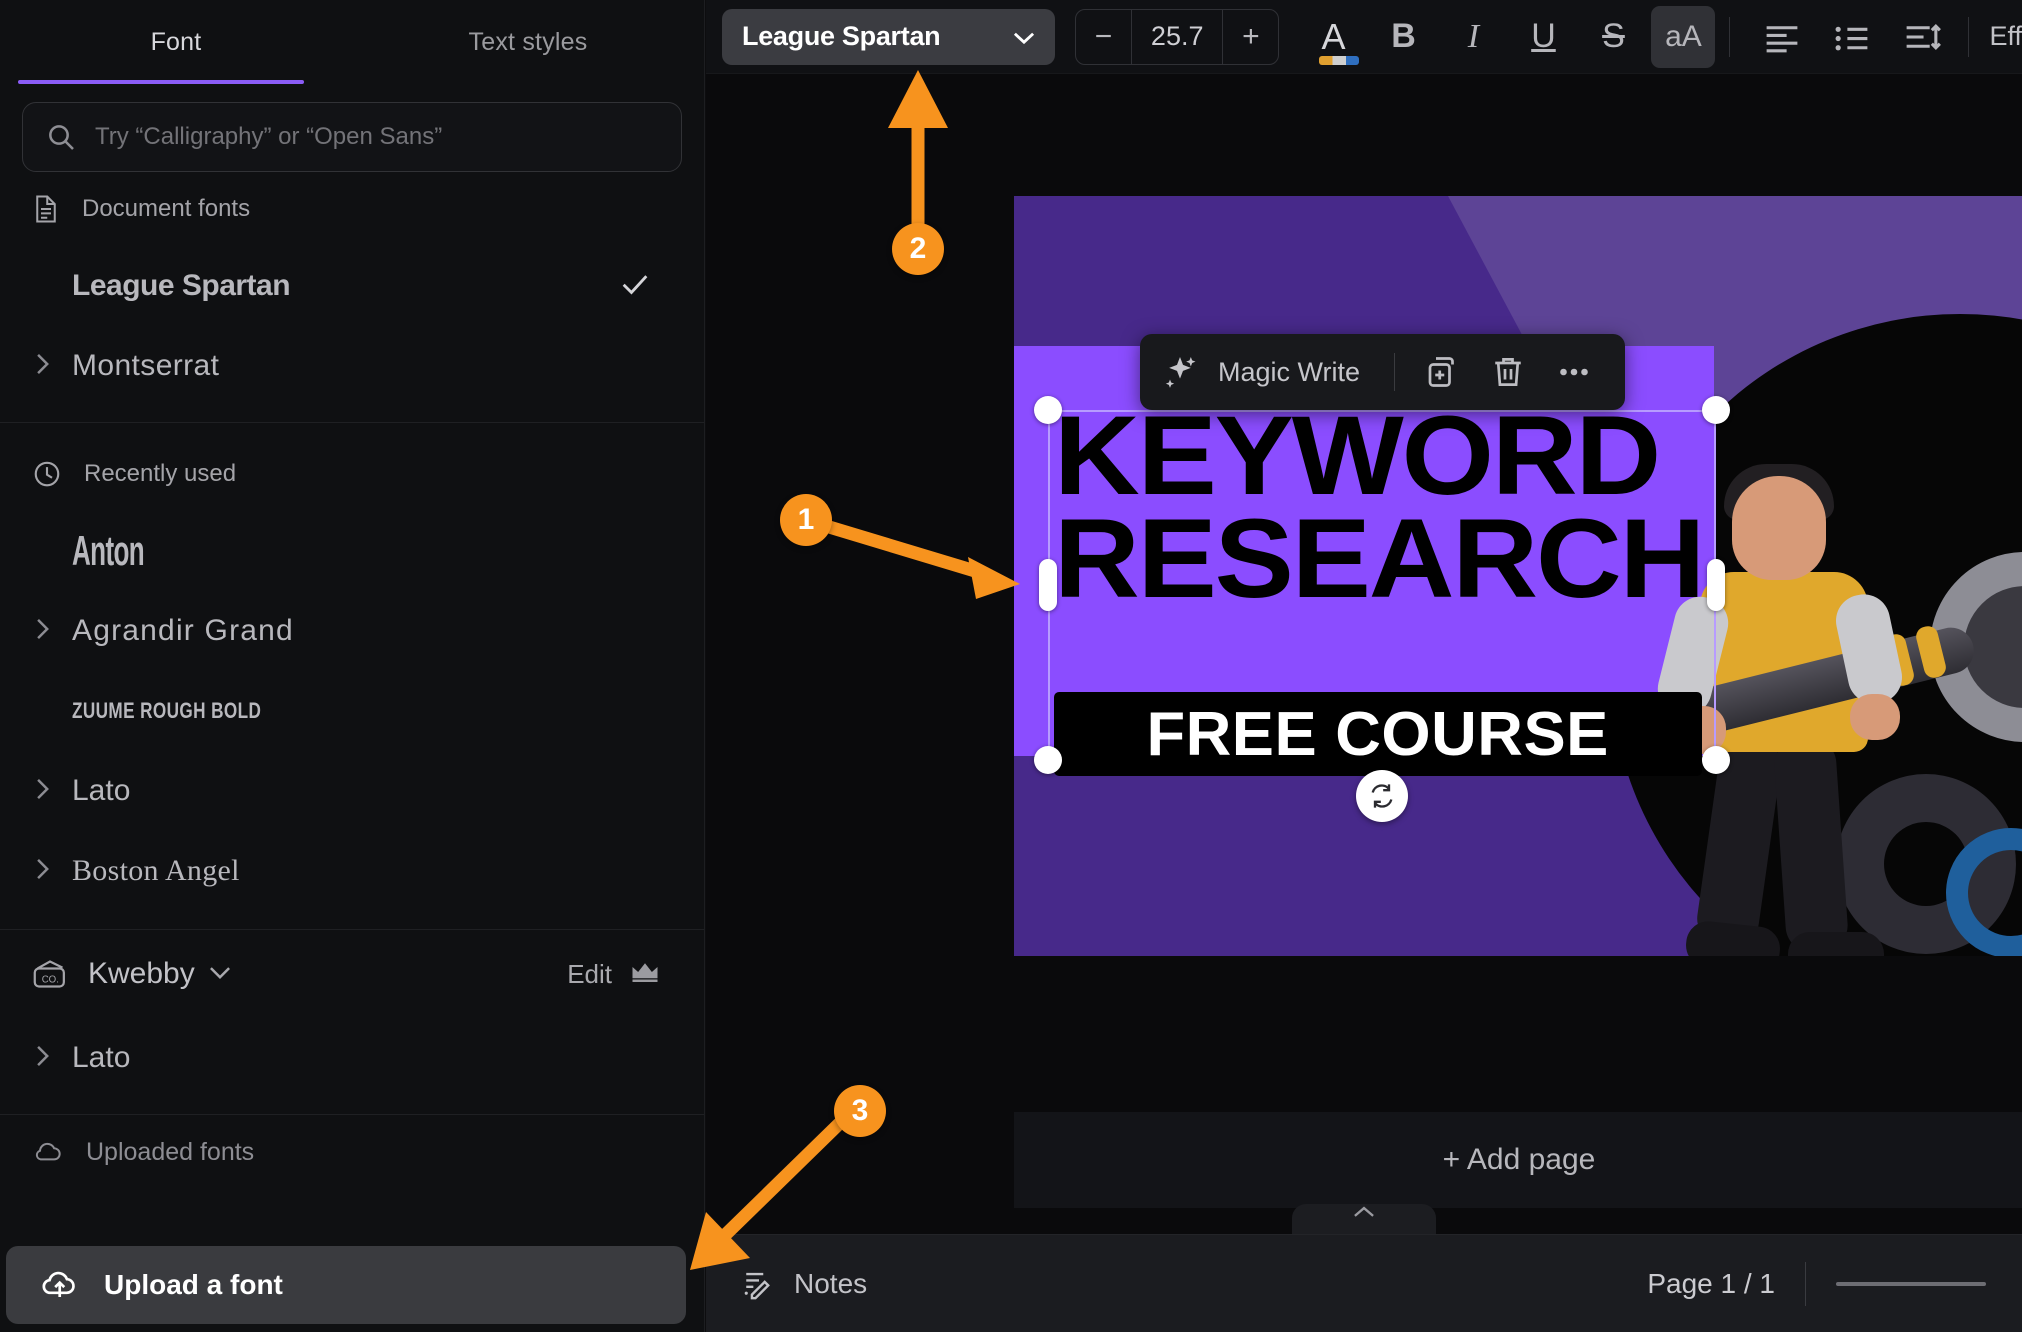  I want to click on section-brand-kit: CO. Kwebby Edit Lato, so click(352, 1014).